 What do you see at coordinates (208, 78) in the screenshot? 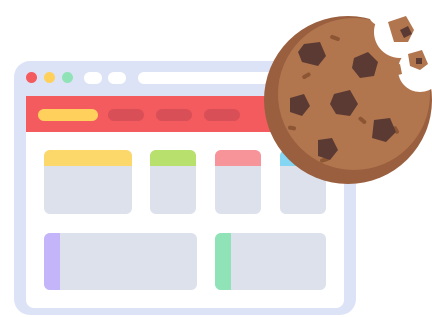
I see `address-bar-placeholder` at bounding box center [208, 78].